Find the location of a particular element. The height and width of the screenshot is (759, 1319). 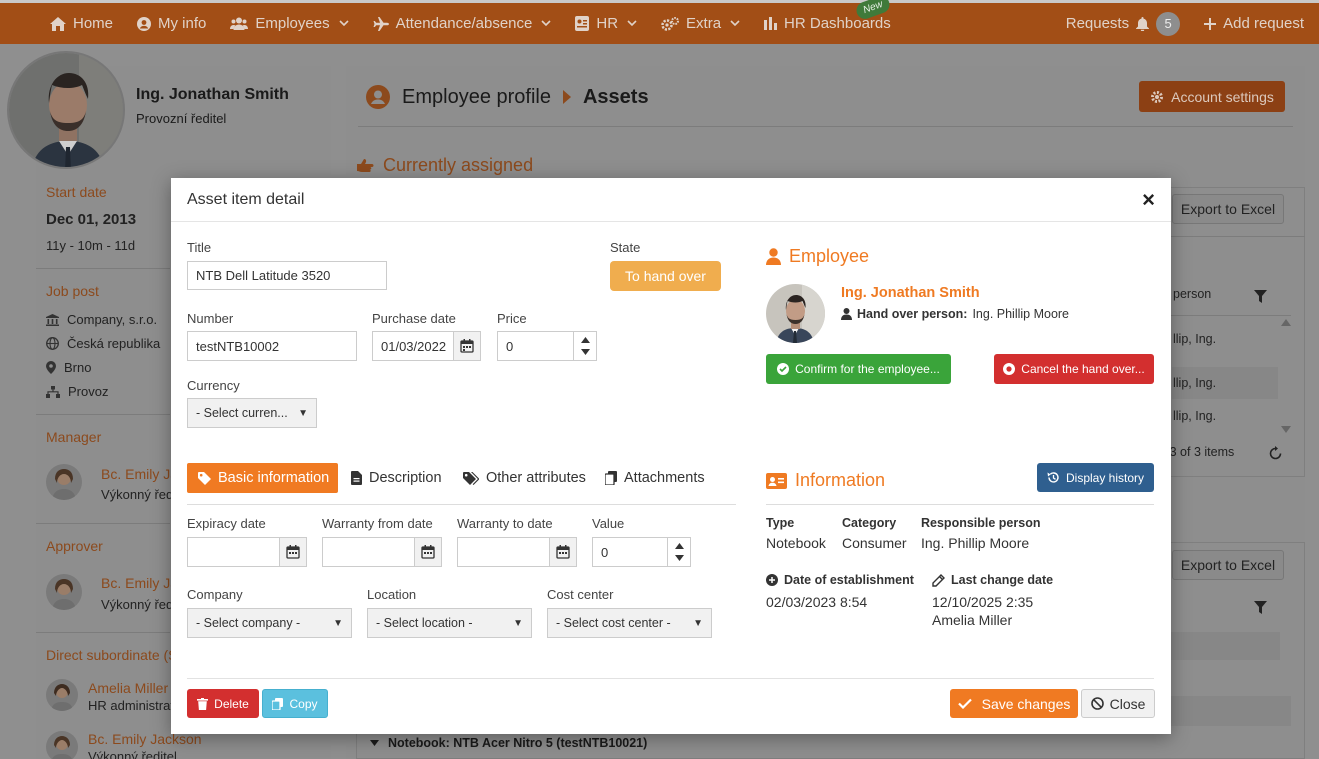

tab-description: Description is located at coordinates (396, 478).